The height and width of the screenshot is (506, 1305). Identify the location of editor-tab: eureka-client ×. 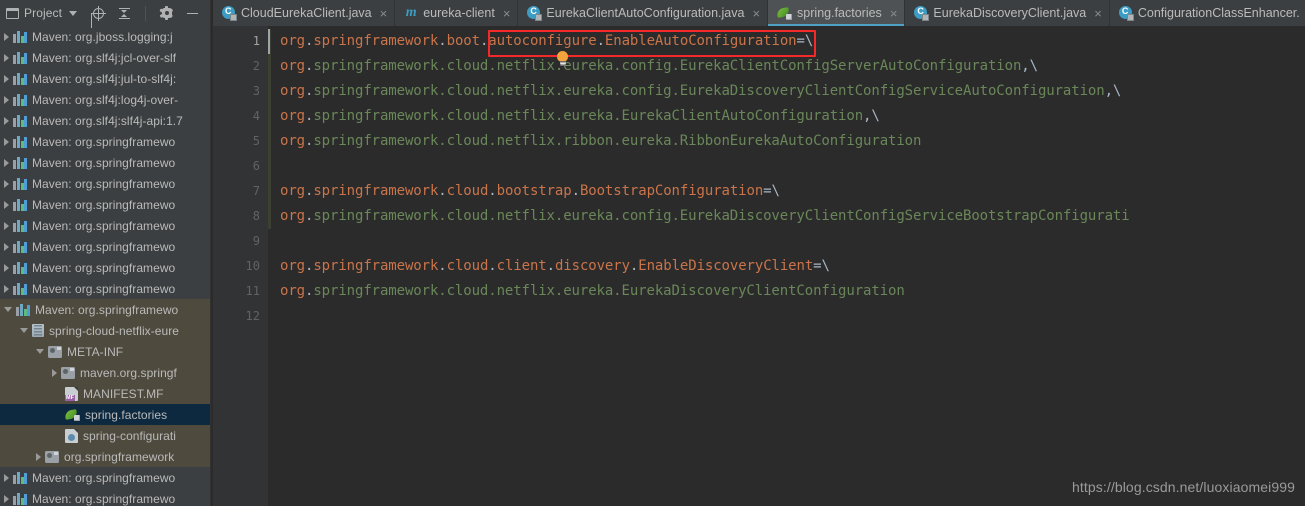
(457, 13).